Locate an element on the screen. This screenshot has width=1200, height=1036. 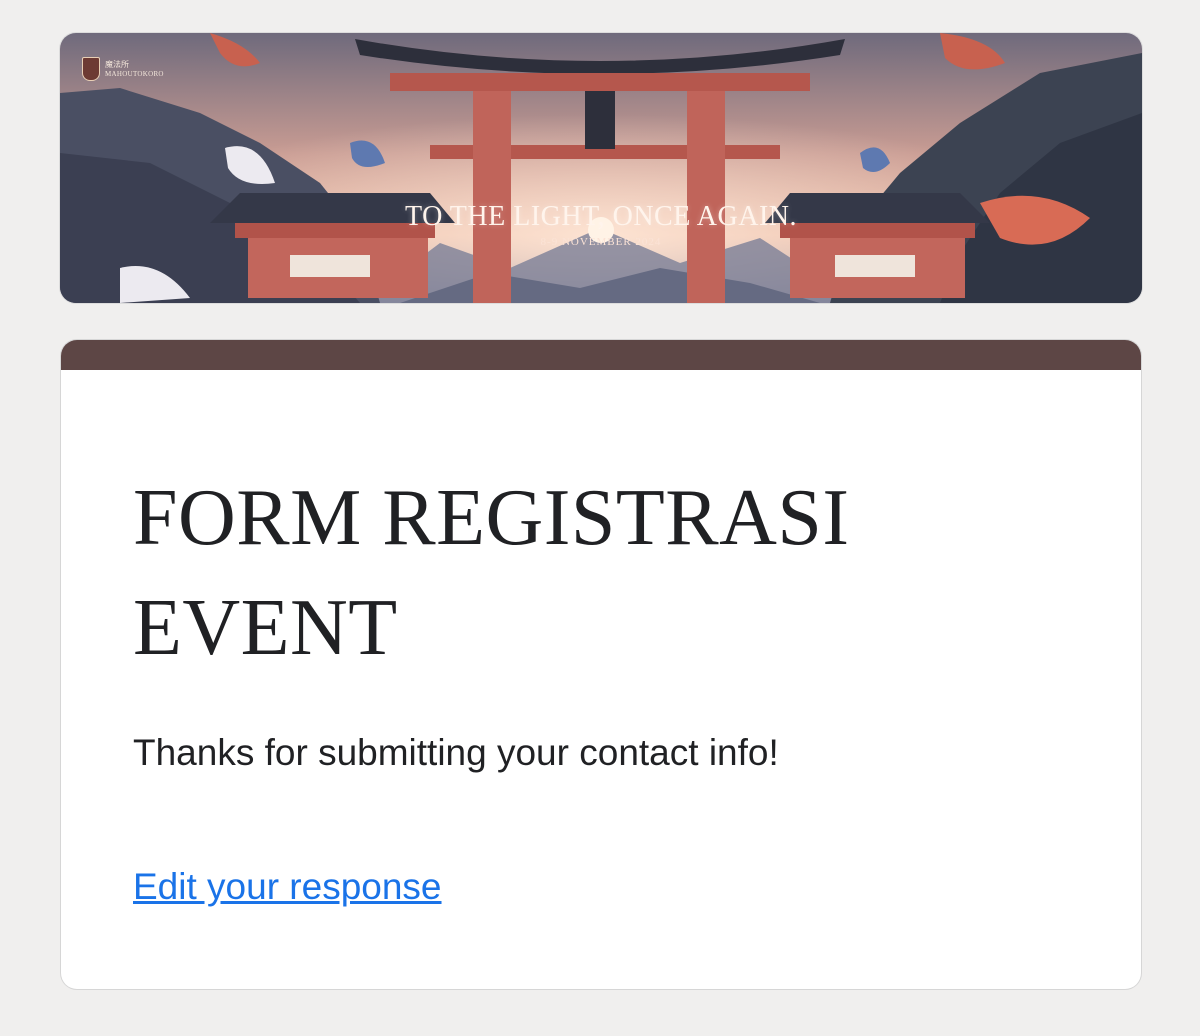
edit-response-link: Edit your response is located at coordinates (287, 887).